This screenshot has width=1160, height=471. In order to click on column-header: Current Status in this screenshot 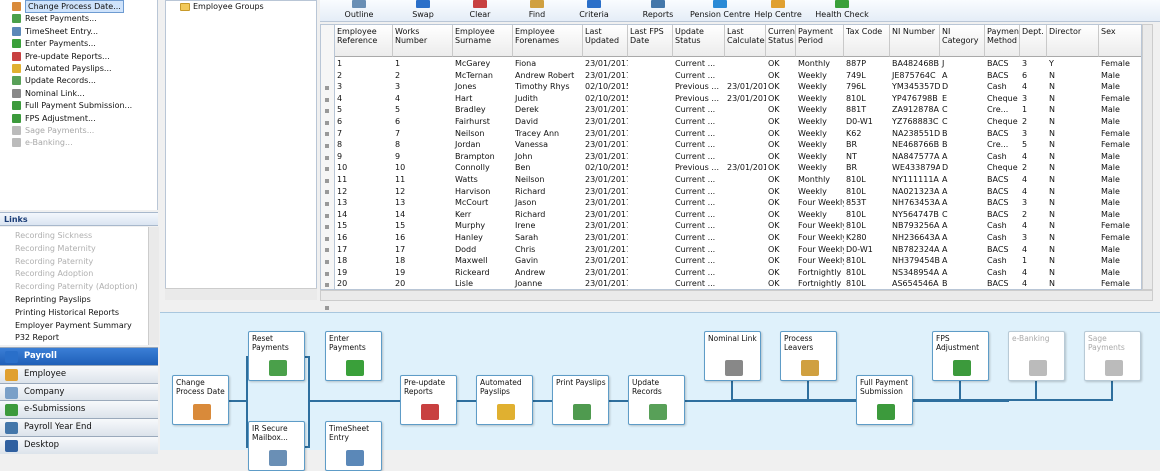, I will do `click(781, 41)`.